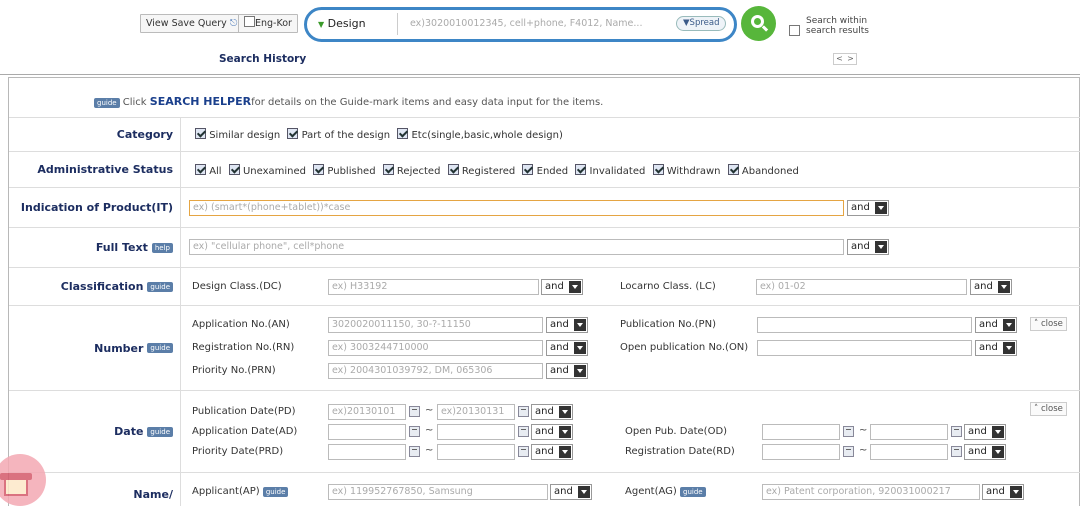 The image size is (1080, 506). I want to click on prn-label: Priority No.(PRN), so click(234, 370).